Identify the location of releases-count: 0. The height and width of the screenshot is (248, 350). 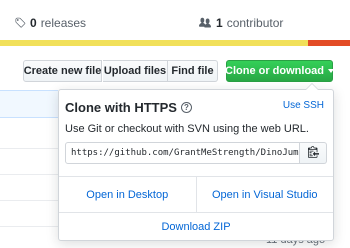
(33, 23).